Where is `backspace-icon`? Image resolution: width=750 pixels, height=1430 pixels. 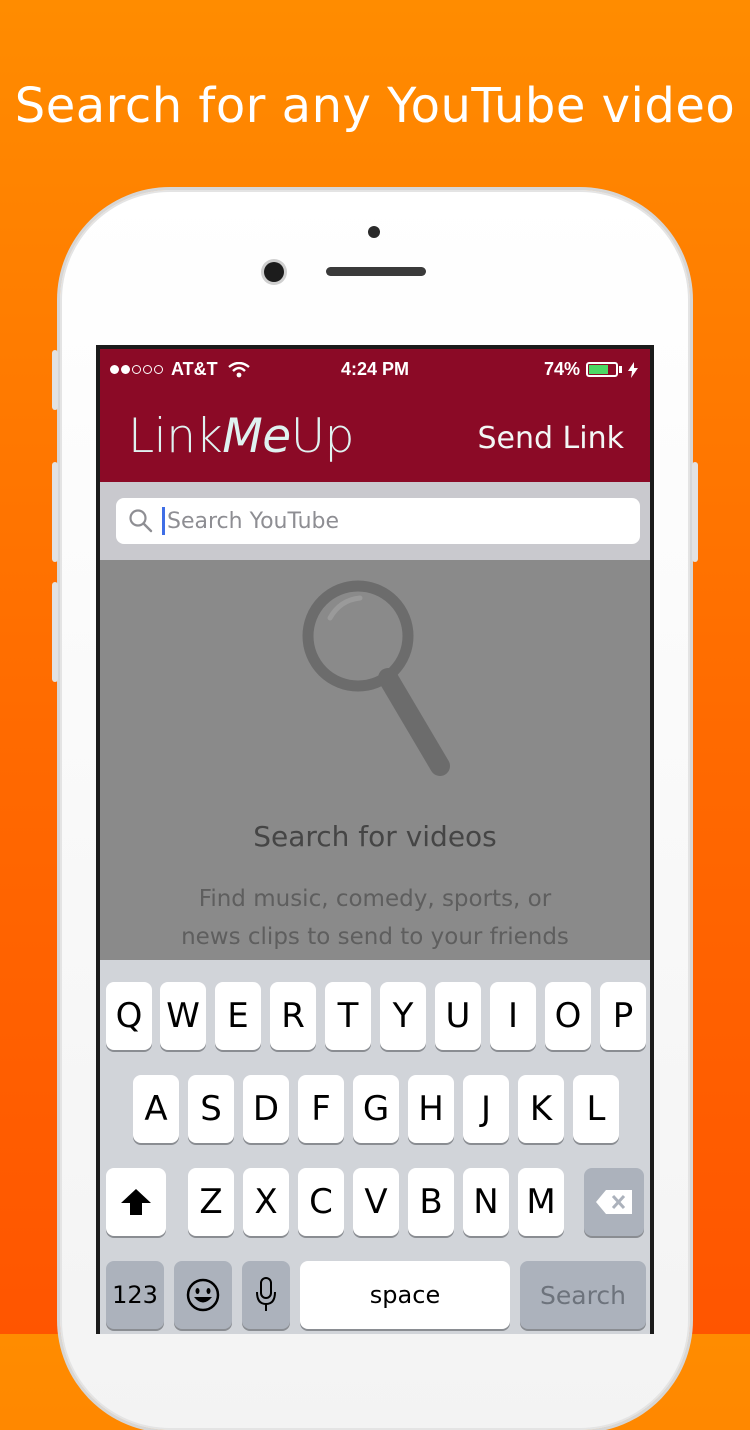 backspace-icon is located at coordinates (614, 1202).